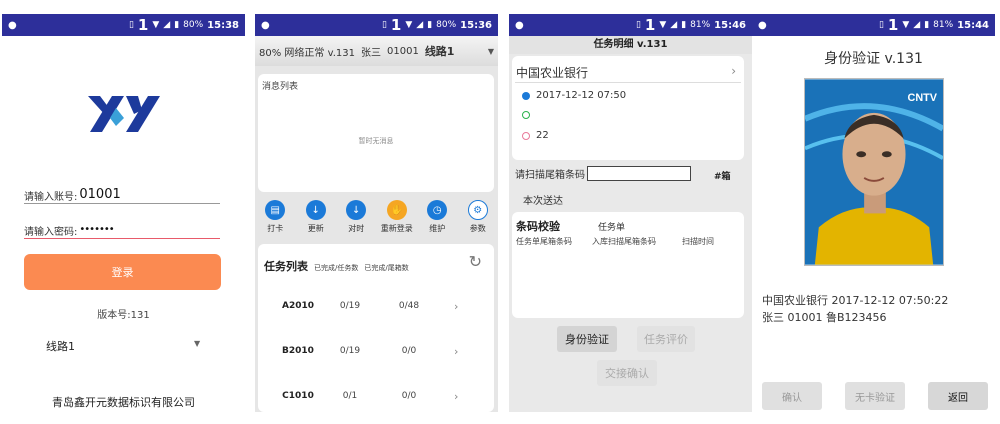 The height and width of the screenshot is (424, 1000). Describe the element at coordinates (873, 25) in the screenshot. I see `status-bar: ● ▯ 1 ▼ ◢ ▮ 81% 15:44` at that location.